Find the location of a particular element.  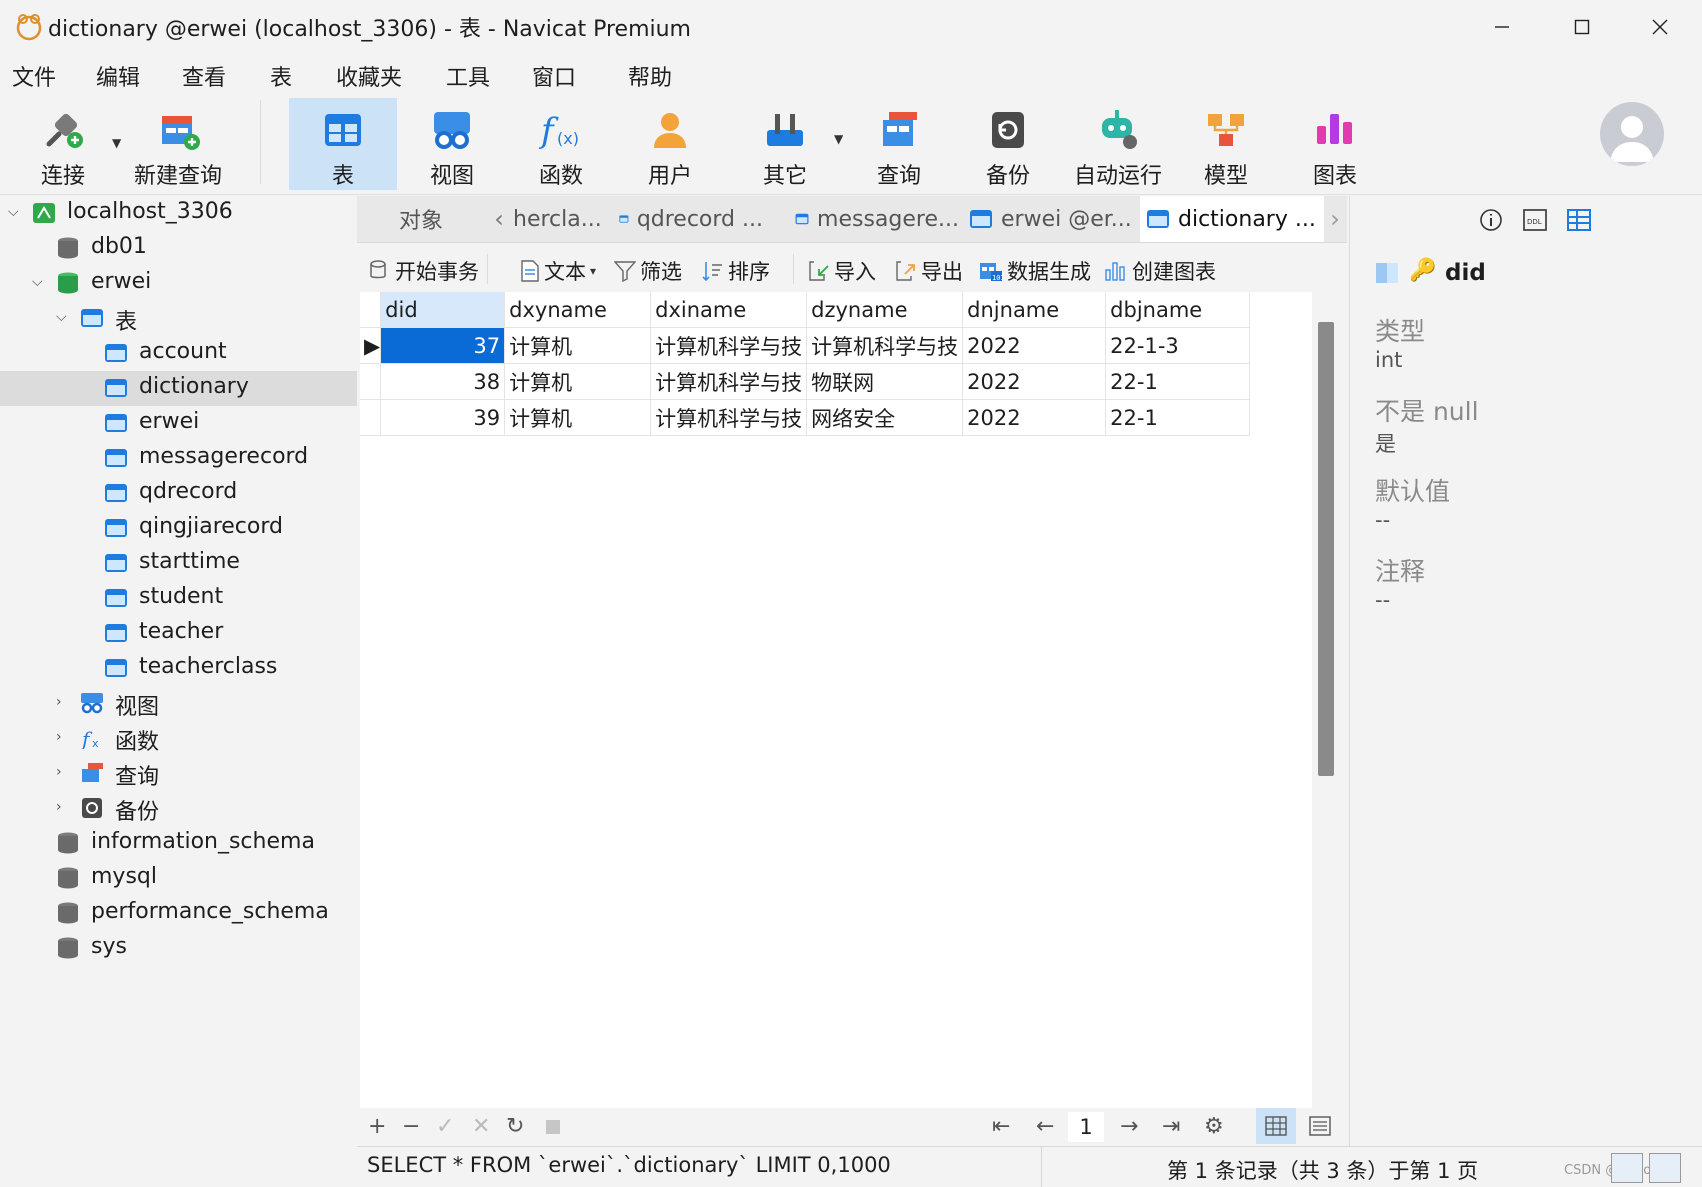

column-header: dnjname is located at coordinates (1034, 310).